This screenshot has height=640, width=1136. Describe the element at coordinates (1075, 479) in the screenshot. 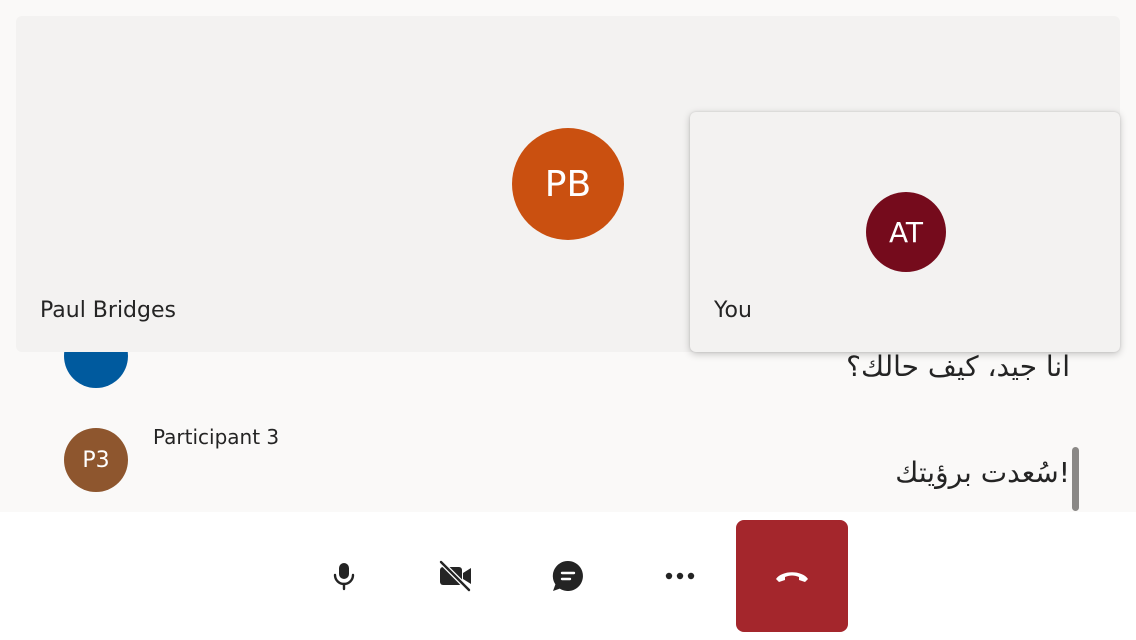

I see `captions-scrollbar` at that location.